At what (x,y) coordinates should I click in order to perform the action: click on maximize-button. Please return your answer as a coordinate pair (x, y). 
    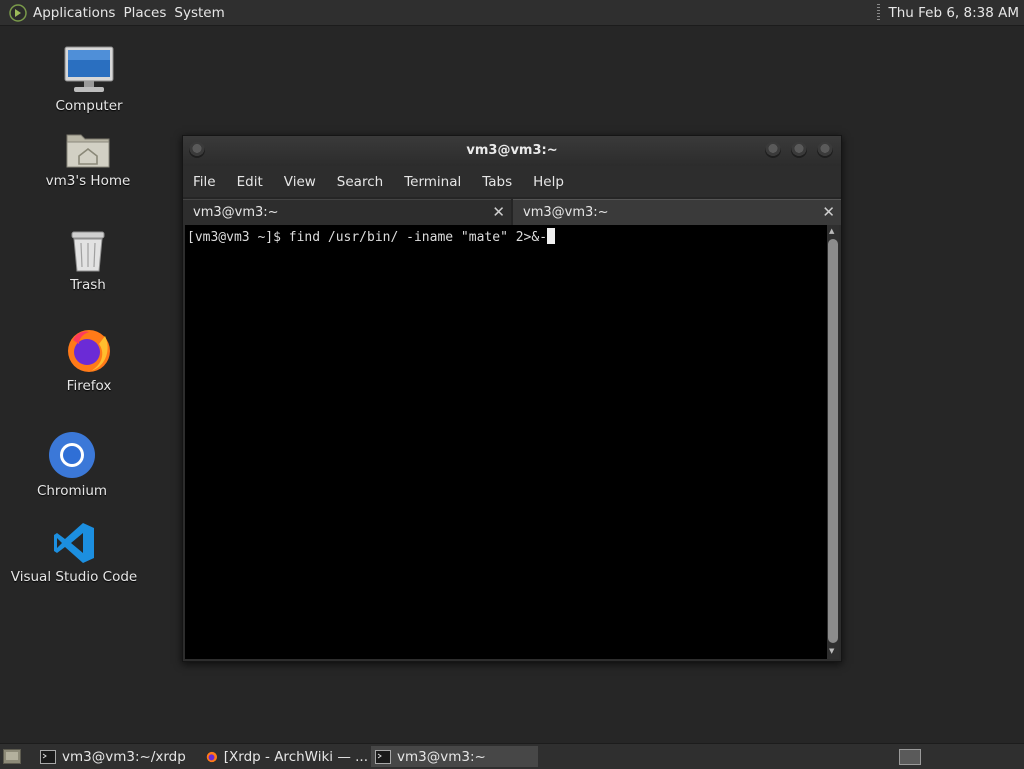
    Looking at the image, I should click on (799, 150).